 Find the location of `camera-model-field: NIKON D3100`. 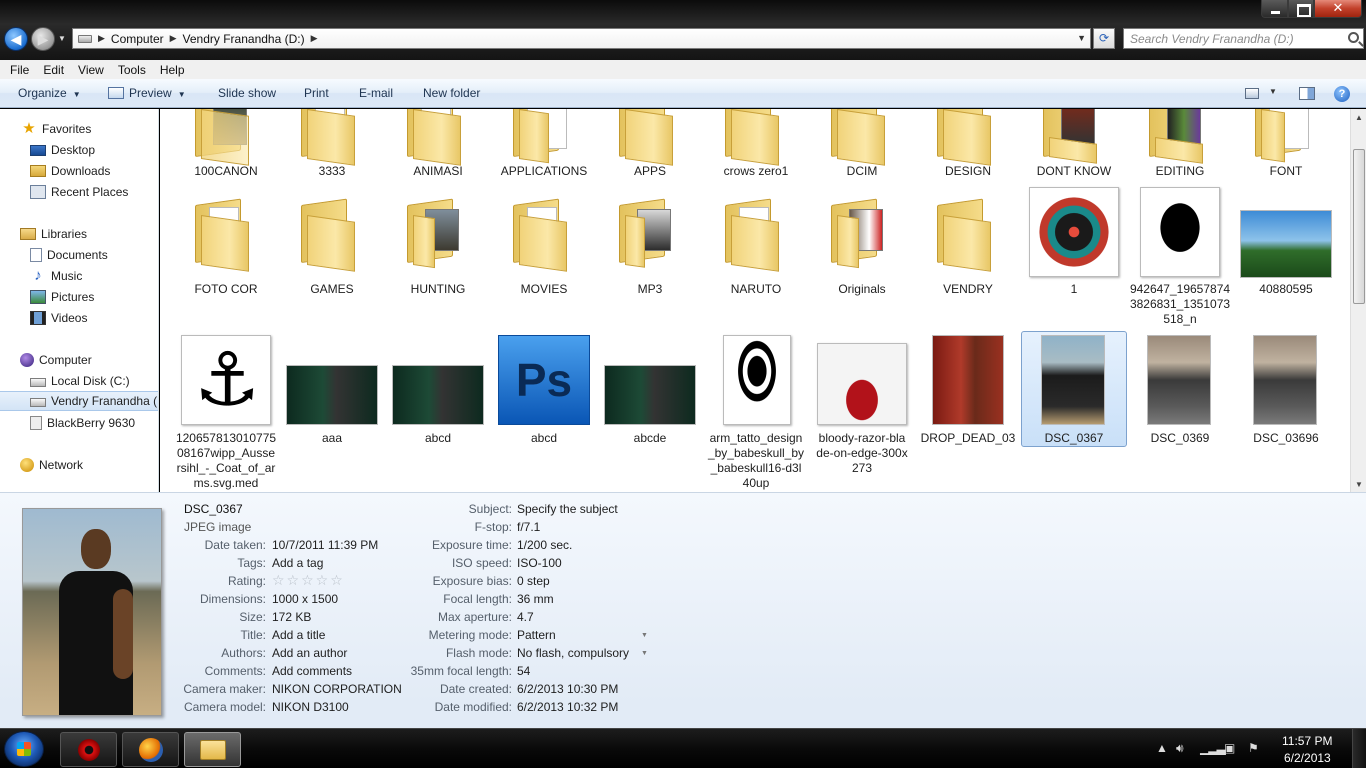

camera-model-field: NIKON D3100 is located at coordinates (310, 707).